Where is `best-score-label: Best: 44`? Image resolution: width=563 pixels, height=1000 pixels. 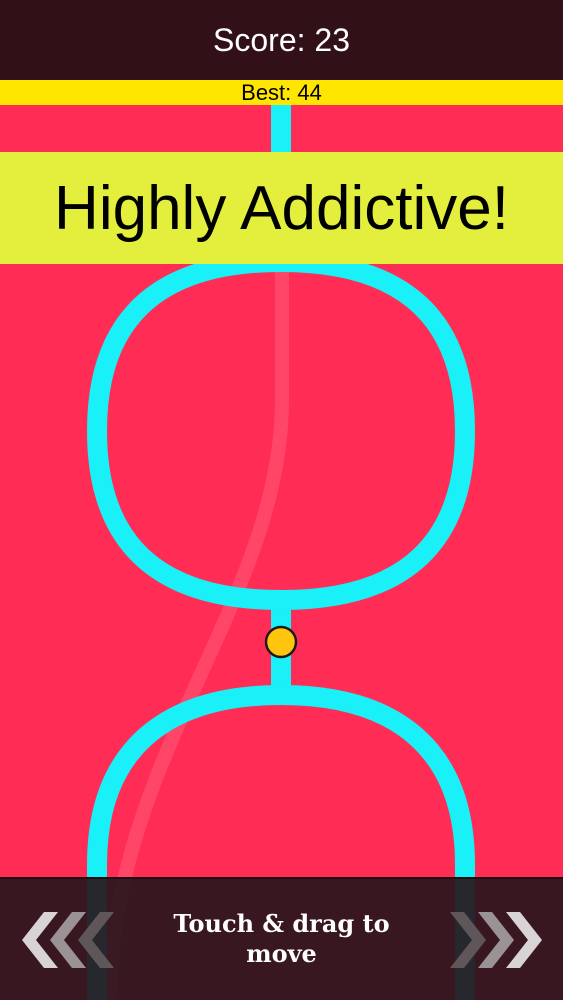
best-score-label: Best: 44 is located at coordinates (281, 92).